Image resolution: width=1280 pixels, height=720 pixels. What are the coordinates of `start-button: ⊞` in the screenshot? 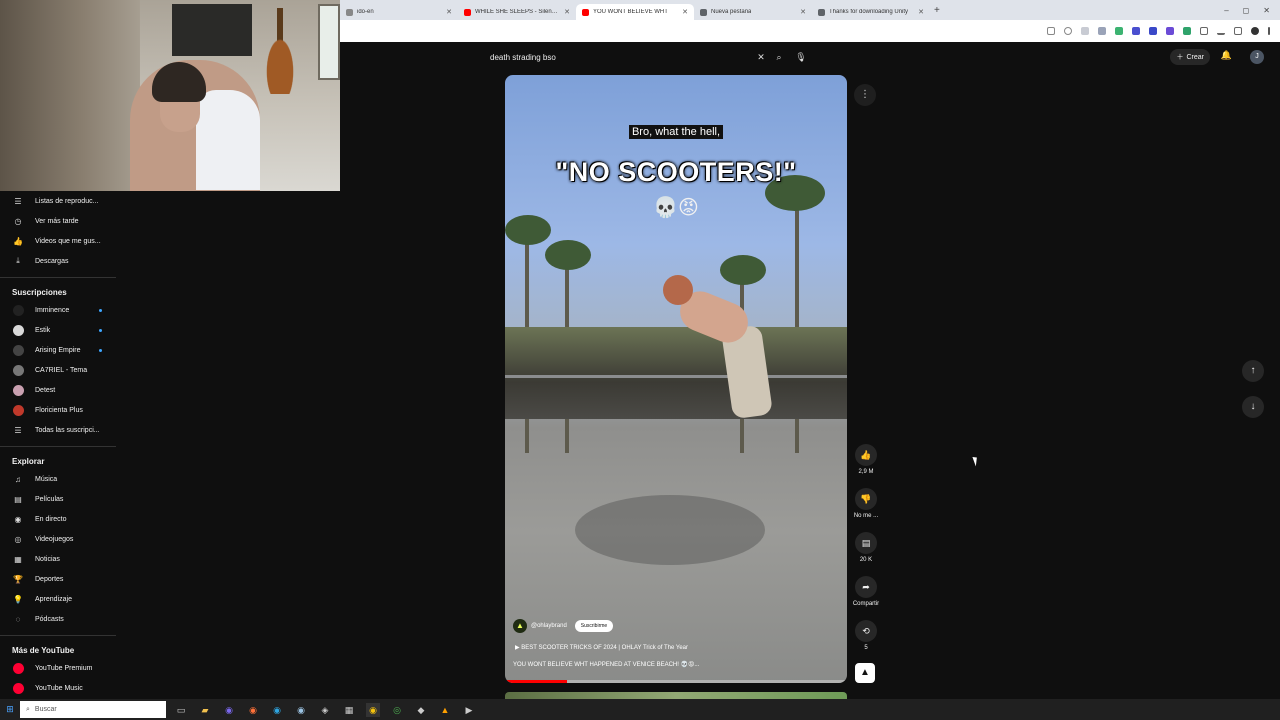 It's located at (10, 709).